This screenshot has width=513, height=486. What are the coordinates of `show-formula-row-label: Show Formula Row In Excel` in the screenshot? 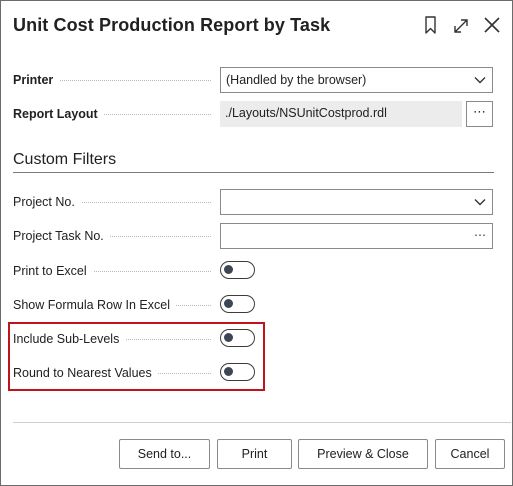 It's located at (95, 305).